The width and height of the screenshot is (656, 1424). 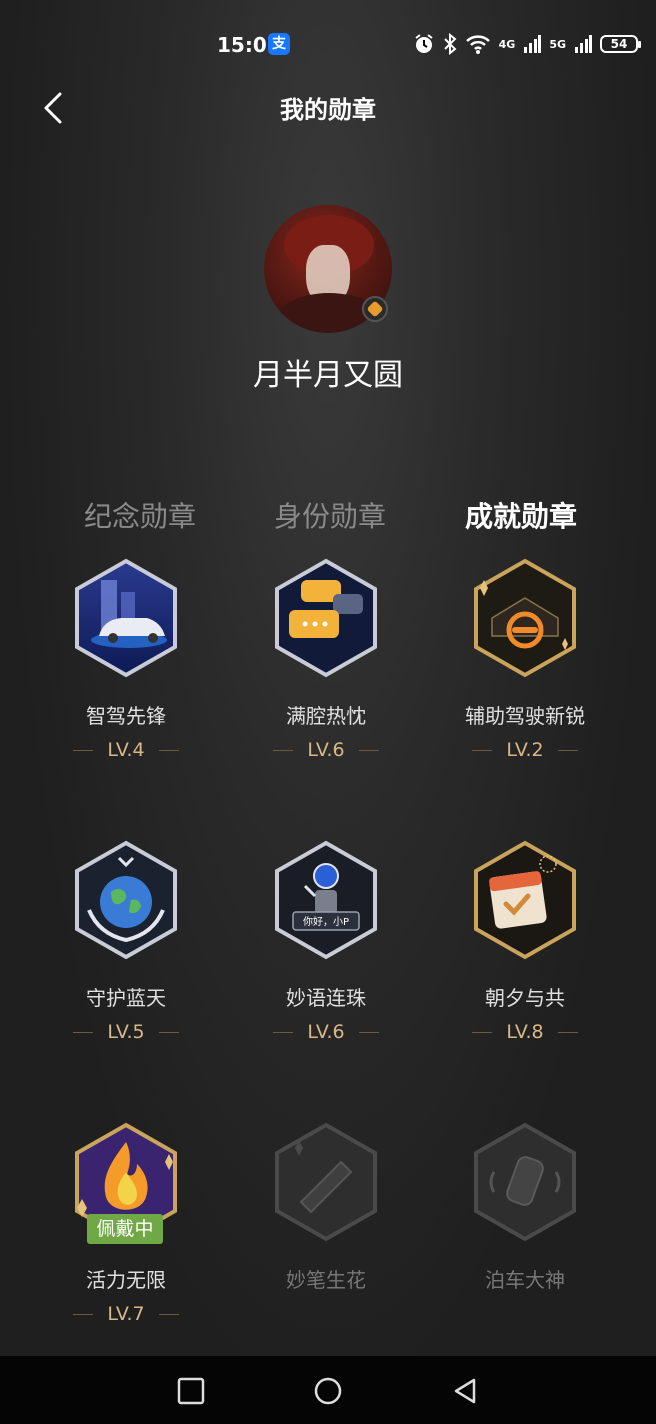 I want to click on wifi-icon, so click(x=477, y=44).